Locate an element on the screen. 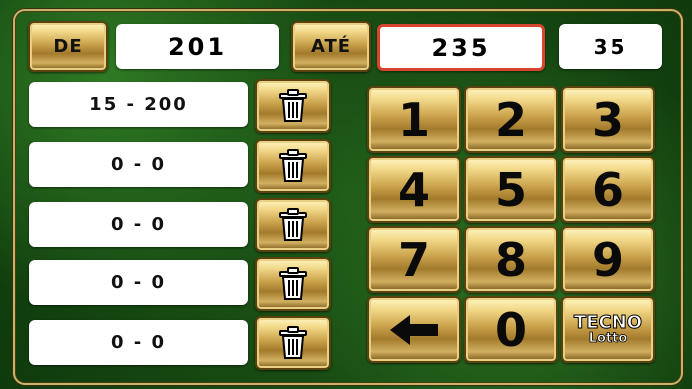 This screenshot has height=389, width=692. backspace-button is located at coordinates (414, 329).